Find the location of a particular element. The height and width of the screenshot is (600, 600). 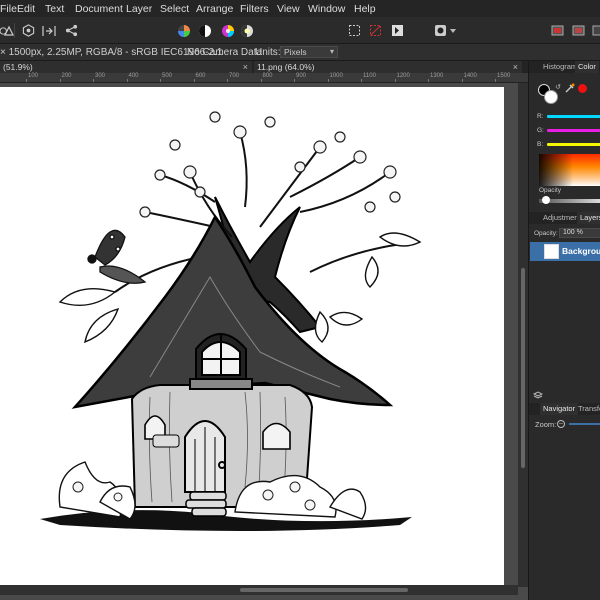

no-color-icon is located at coordinates (582, 88).